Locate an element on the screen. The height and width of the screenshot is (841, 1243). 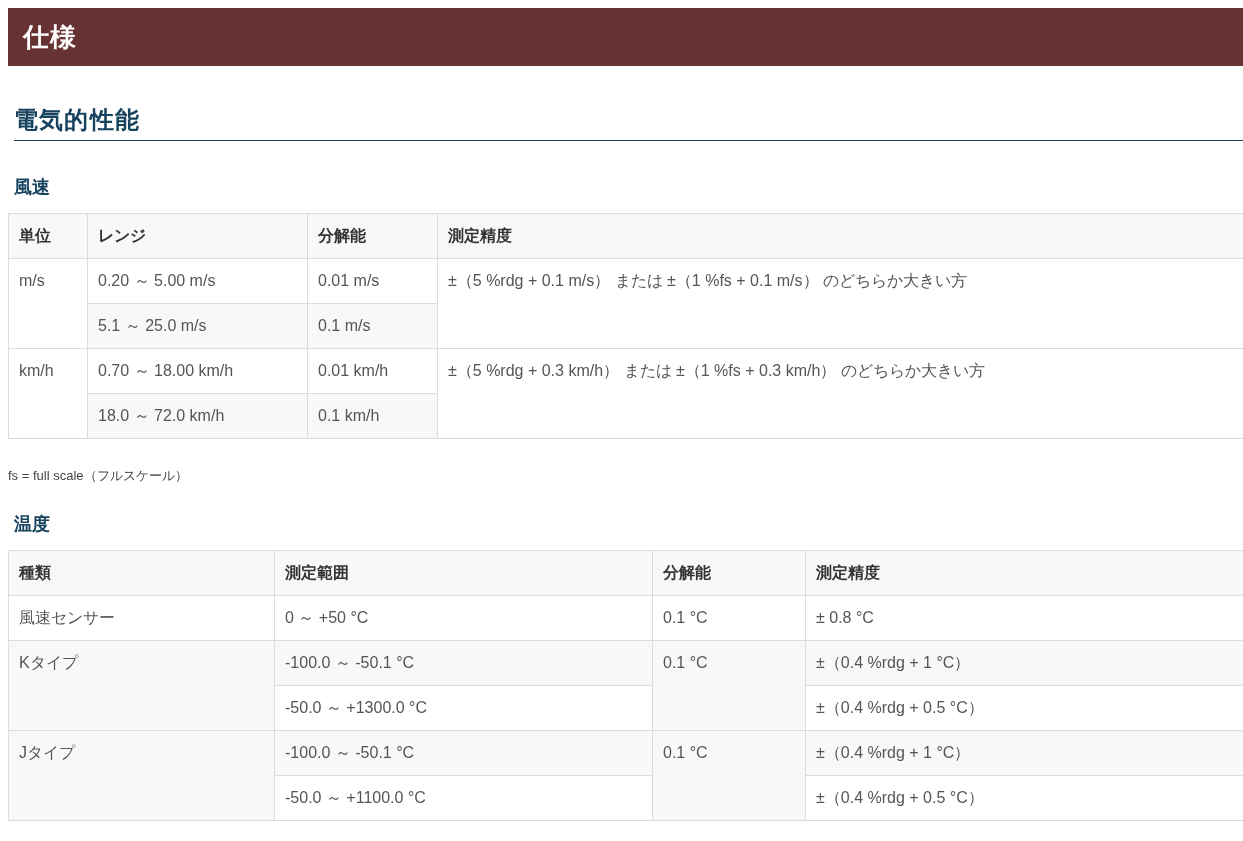
resolution-cell: 0.01 m/s is located at coordinates (372, 281).